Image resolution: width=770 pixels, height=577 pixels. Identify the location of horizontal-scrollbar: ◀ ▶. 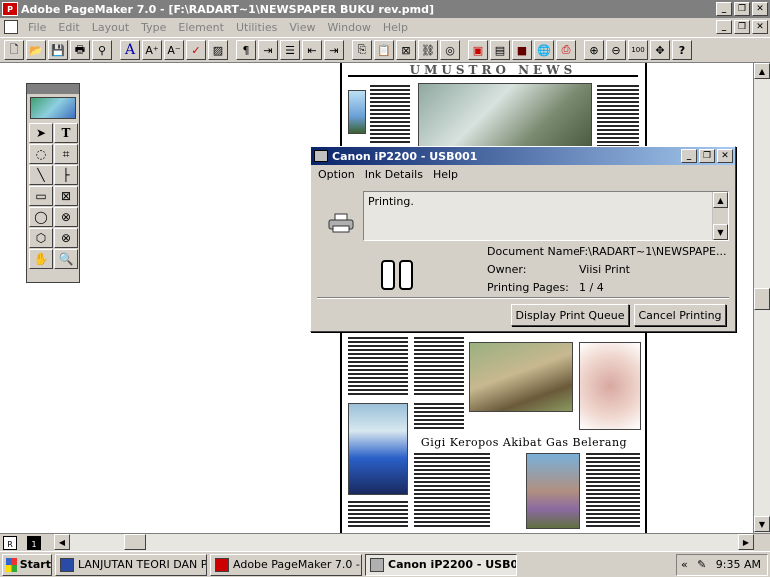
(404, 542).